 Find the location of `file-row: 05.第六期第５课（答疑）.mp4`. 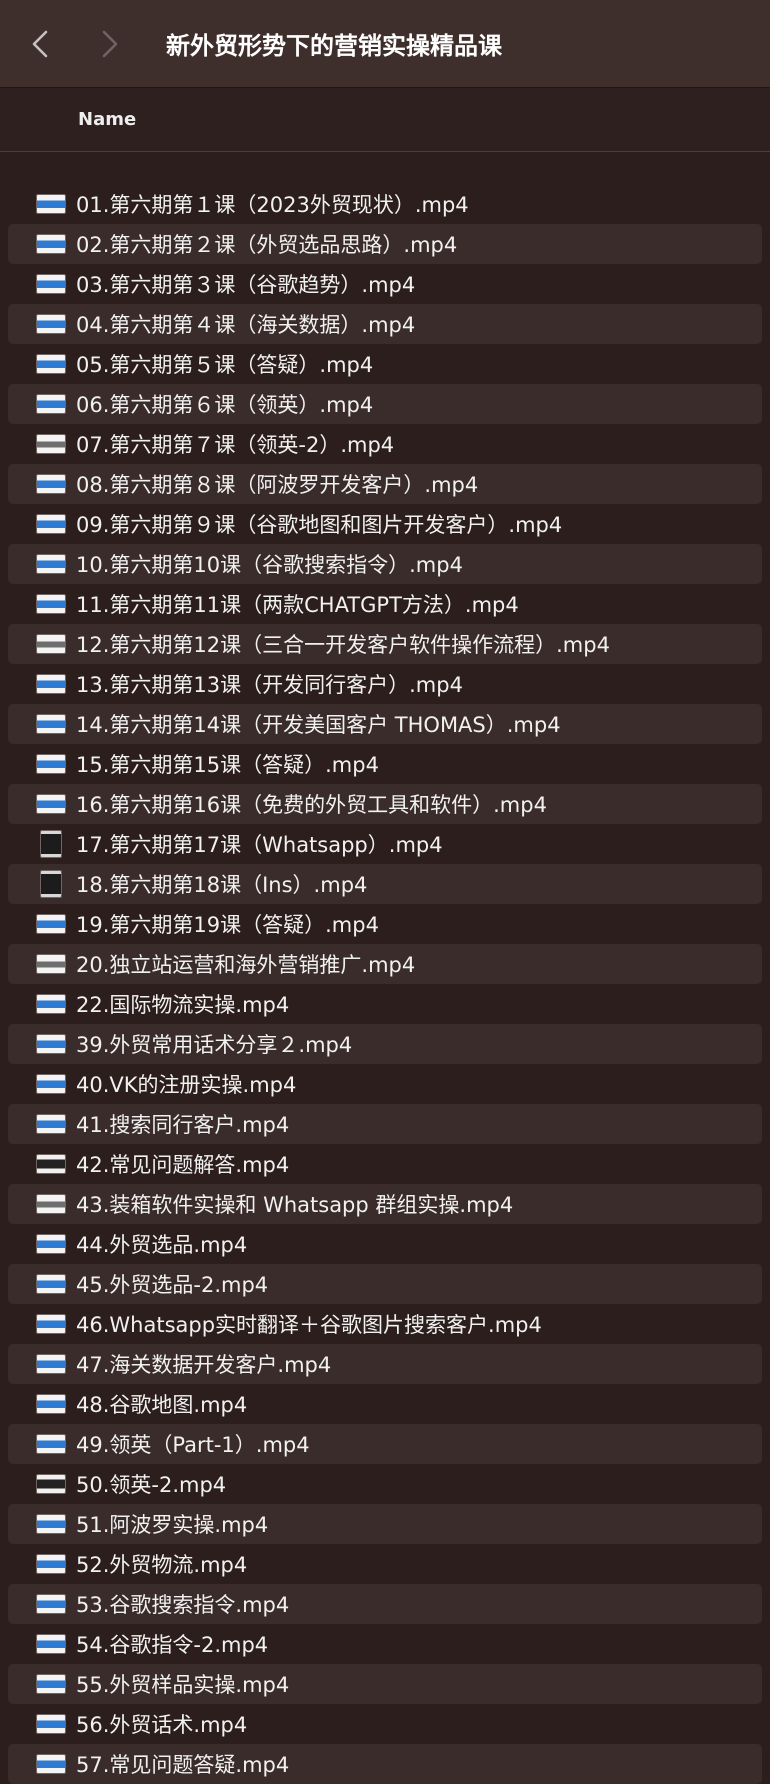

file-row: 05.第六期第５课（答疑）.mp4 is located at coordinates (385, 364).